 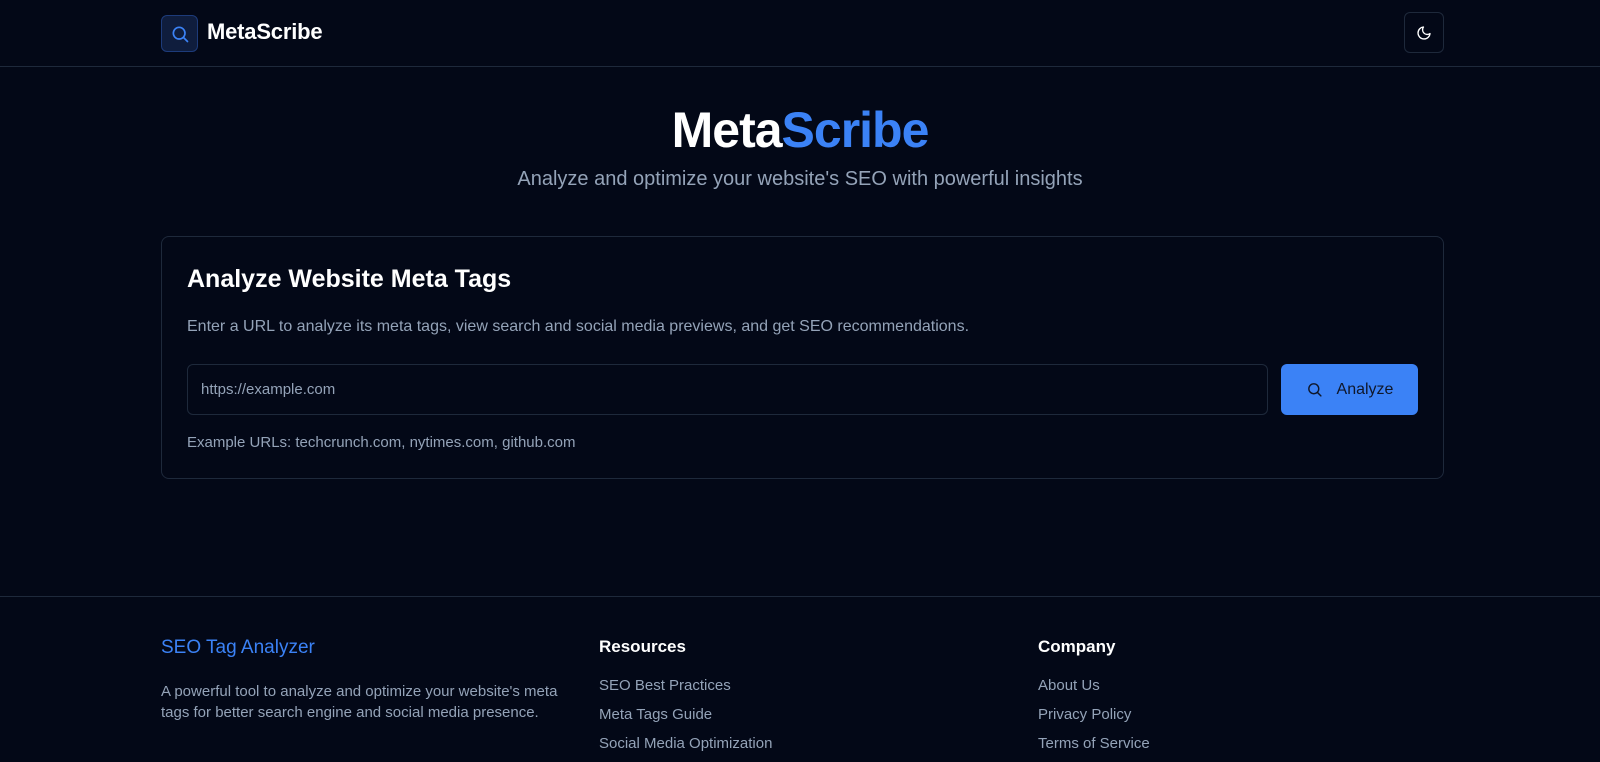 What do you see at coordinates (265, 32) in the screenshot?
I see `brand-name: MetaScribe` at bounding box center [265, 32].